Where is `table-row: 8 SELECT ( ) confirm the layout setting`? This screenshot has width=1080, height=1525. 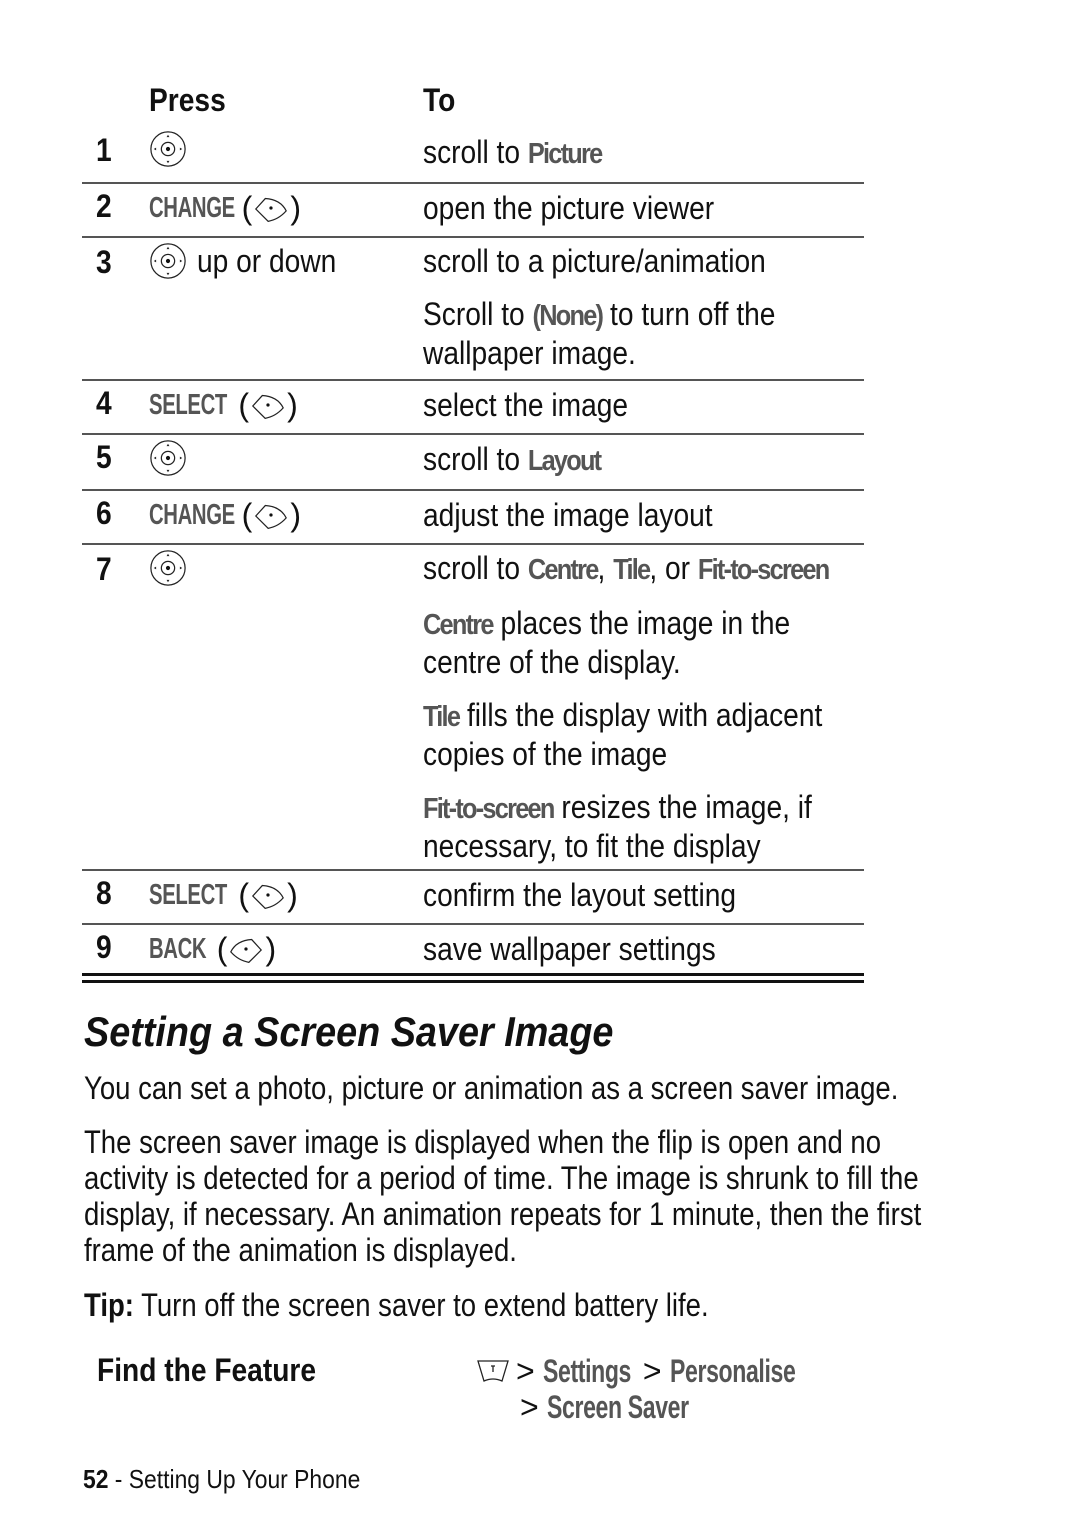
table-row: 8 SELECT ( ) confirm the layout setting is located at coordinates (473, 898).